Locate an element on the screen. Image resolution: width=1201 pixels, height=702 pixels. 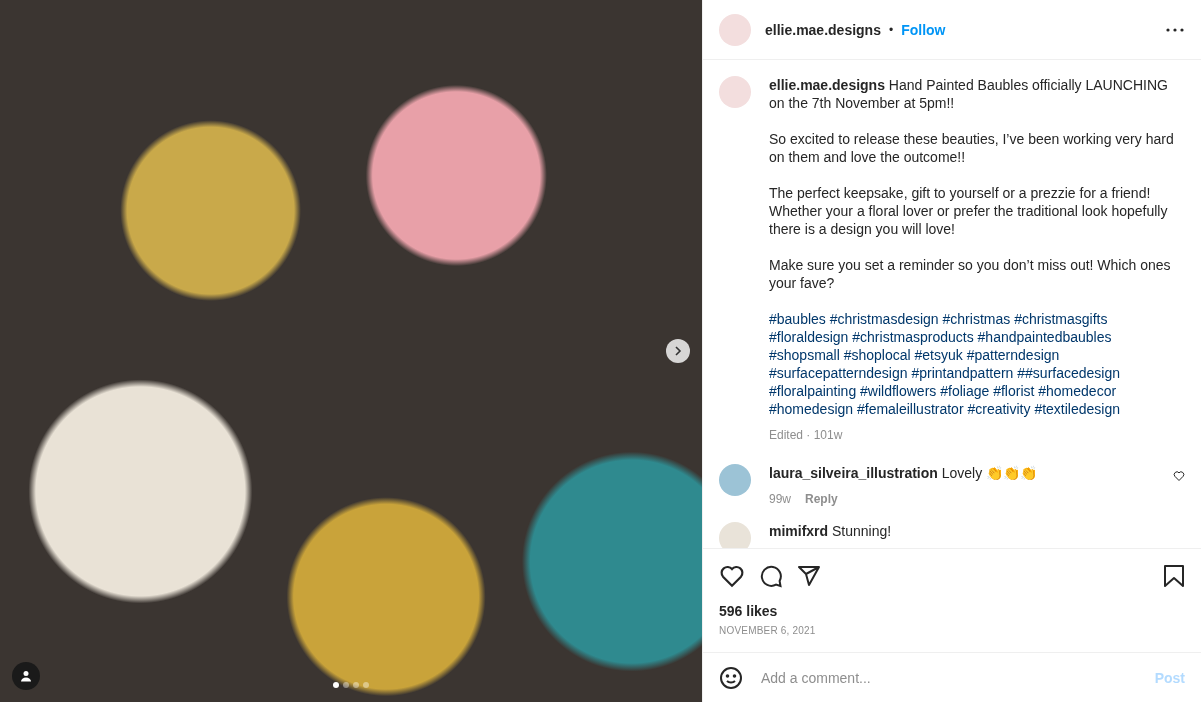
hashtag-link: #floraldesign is located at coordinates (809, 337).